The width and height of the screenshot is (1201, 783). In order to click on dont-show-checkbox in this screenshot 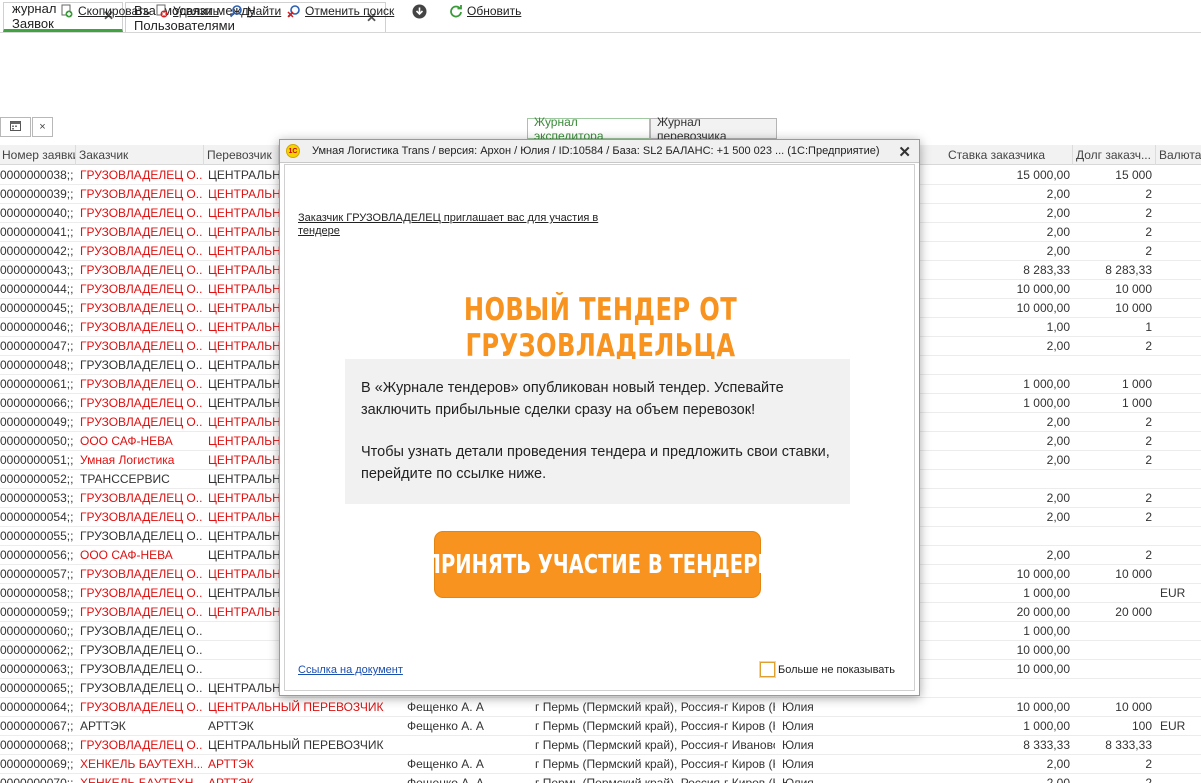, I will do `click(767, 669)`.